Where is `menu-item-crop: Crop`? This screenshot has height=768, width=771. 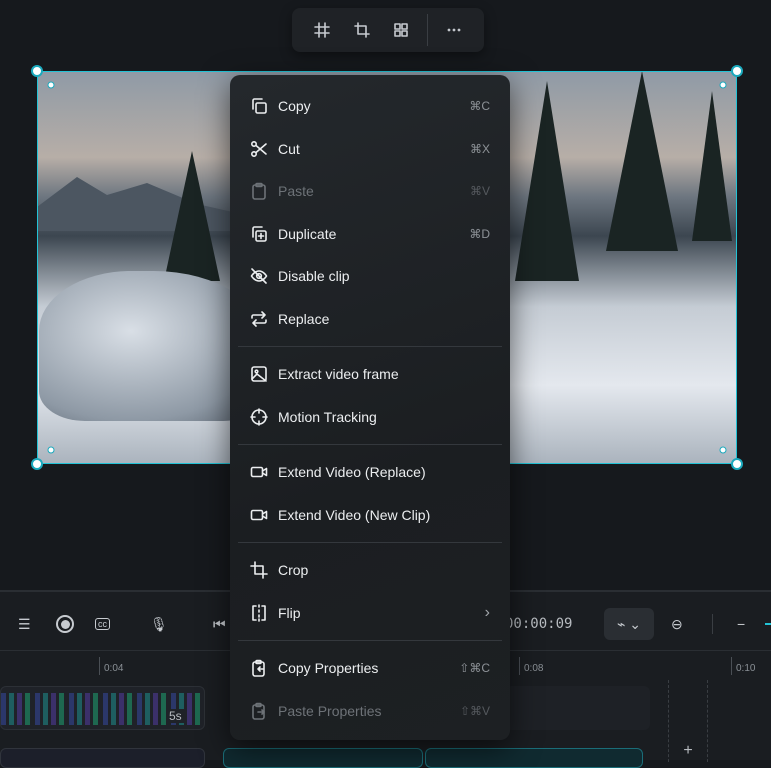 menu-item-crop: Crop is located at coordinates (370, 570).